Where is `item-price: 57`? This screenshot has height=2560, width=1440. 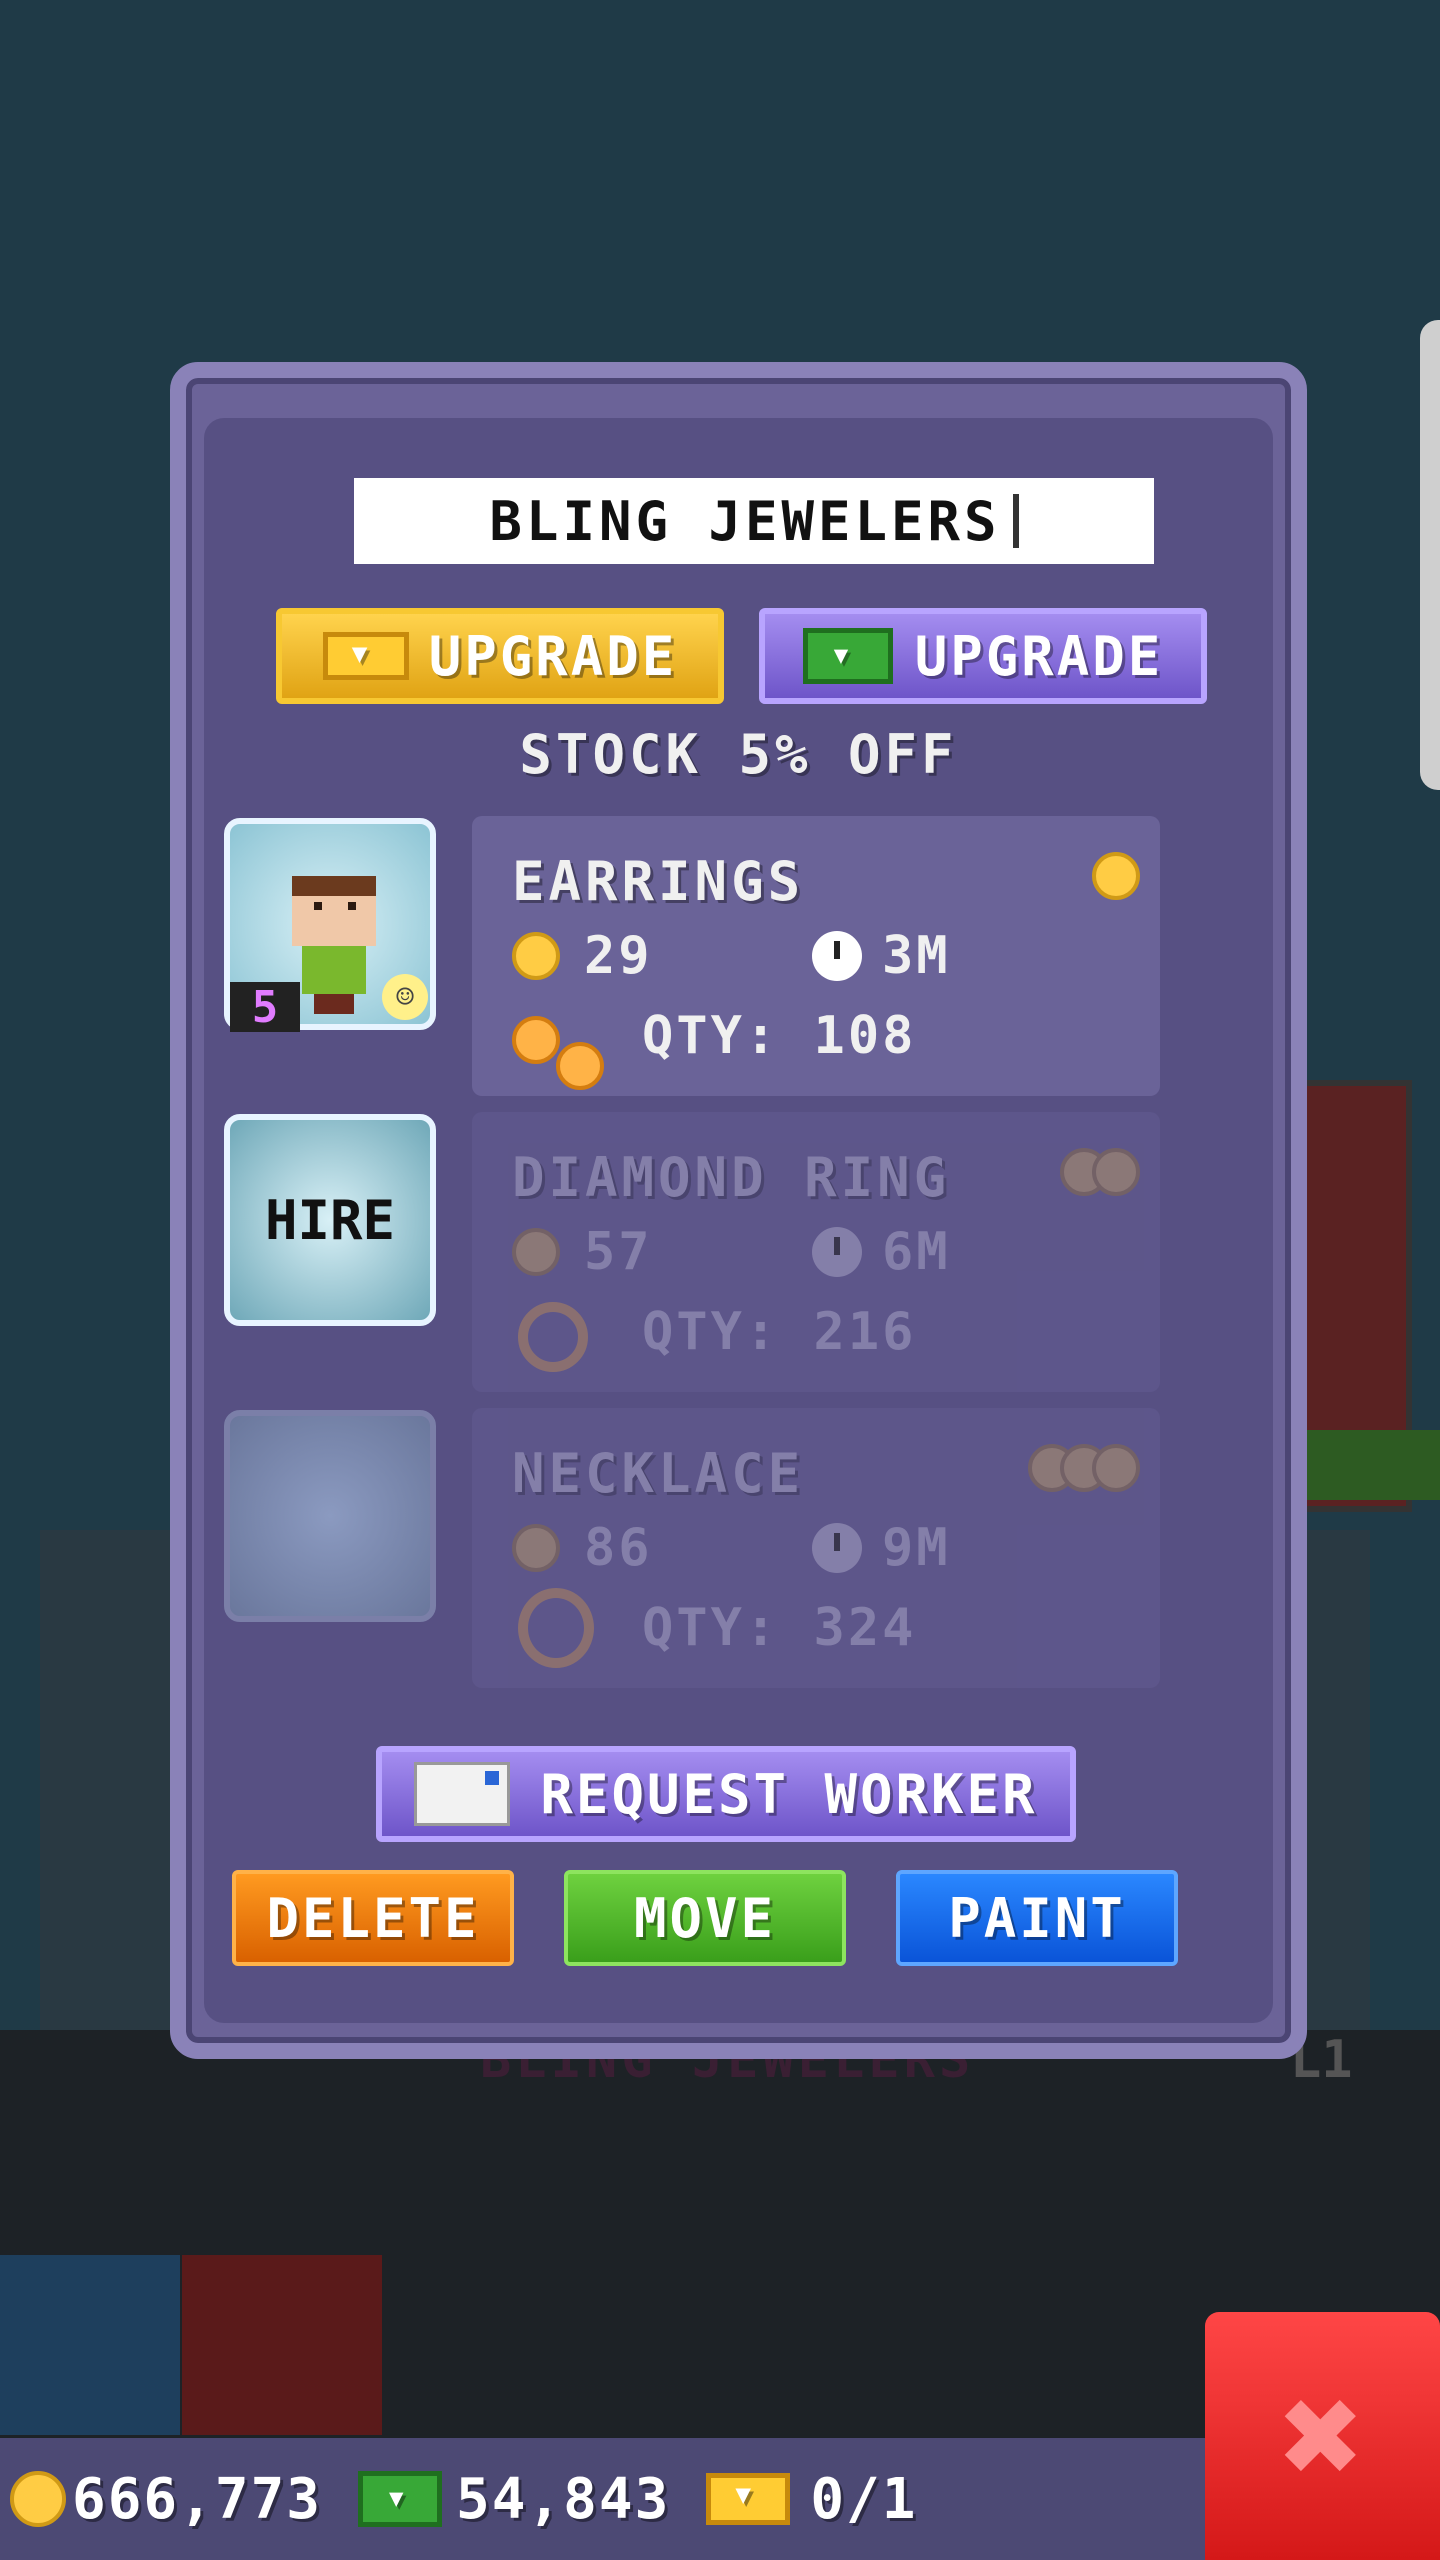 item-price: 57 is located at coordinates (582, 1252).